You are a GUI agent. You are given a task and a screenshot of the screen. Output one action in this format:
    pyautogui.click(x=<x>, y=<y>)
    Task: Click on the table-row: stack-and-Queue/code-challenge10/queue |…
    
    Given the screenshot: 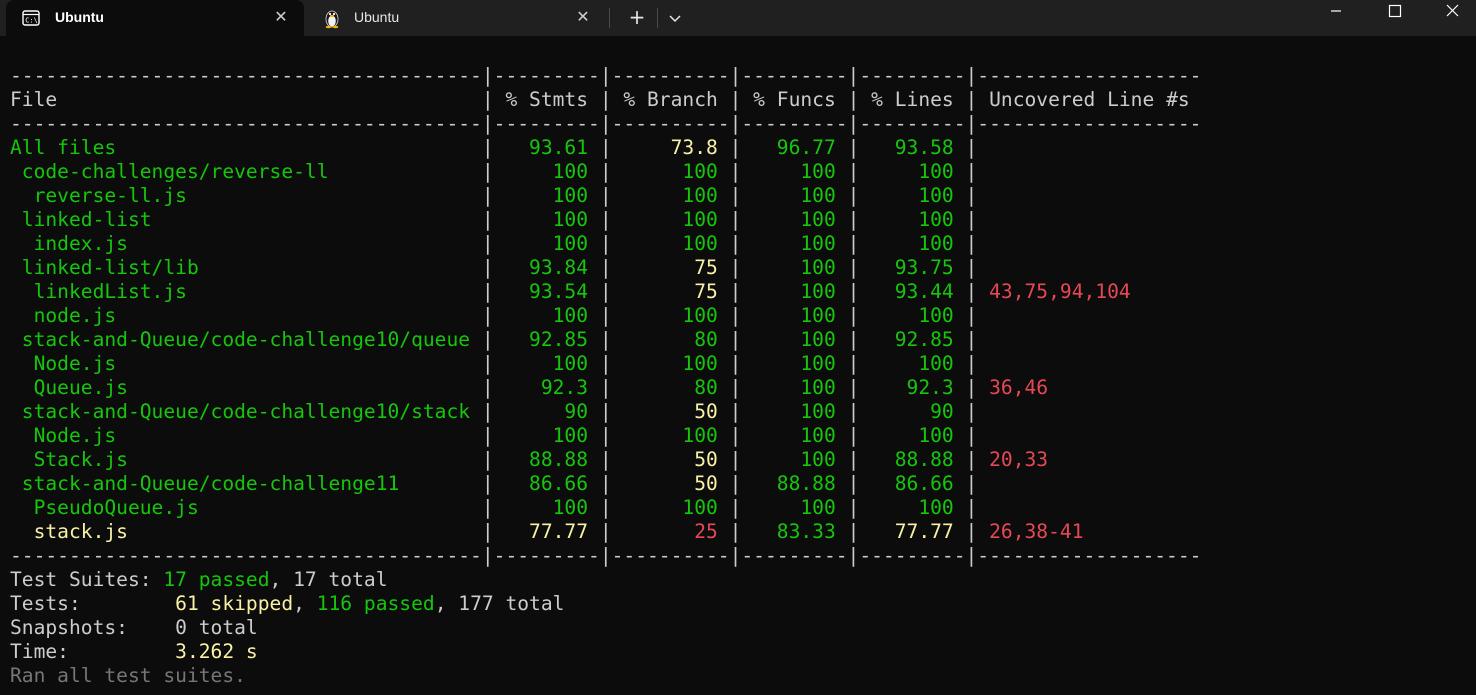 What is the action you would take?
    pyautogui.click(x=740, y=340)
    